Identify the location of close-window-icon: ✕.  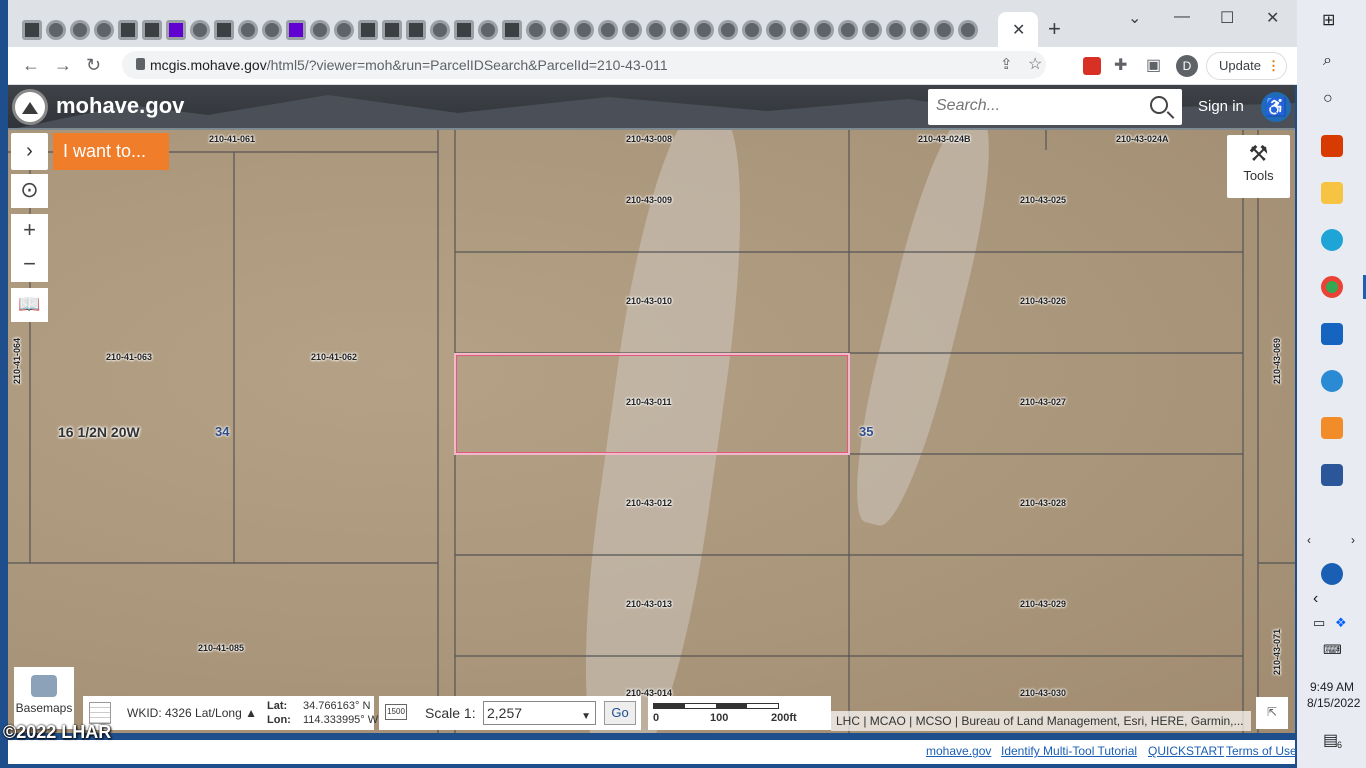
(1272, 18).